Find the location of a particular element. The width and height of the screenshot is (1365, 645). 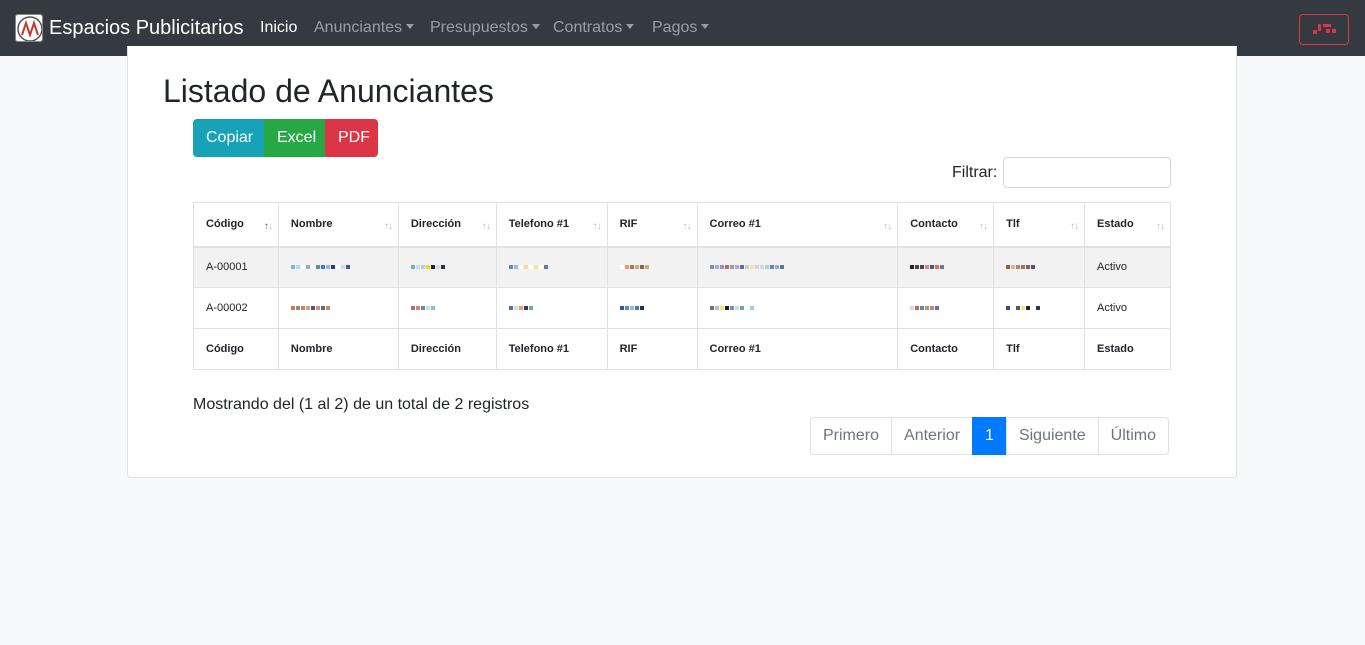

nav-pagos-dropdown: Pagos is located at coordinates (681, 28).